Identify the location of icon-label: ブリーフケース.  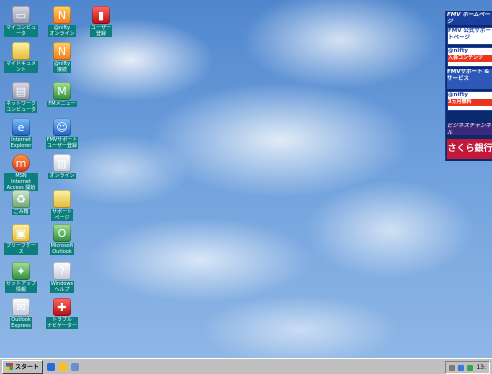
(21, 249).